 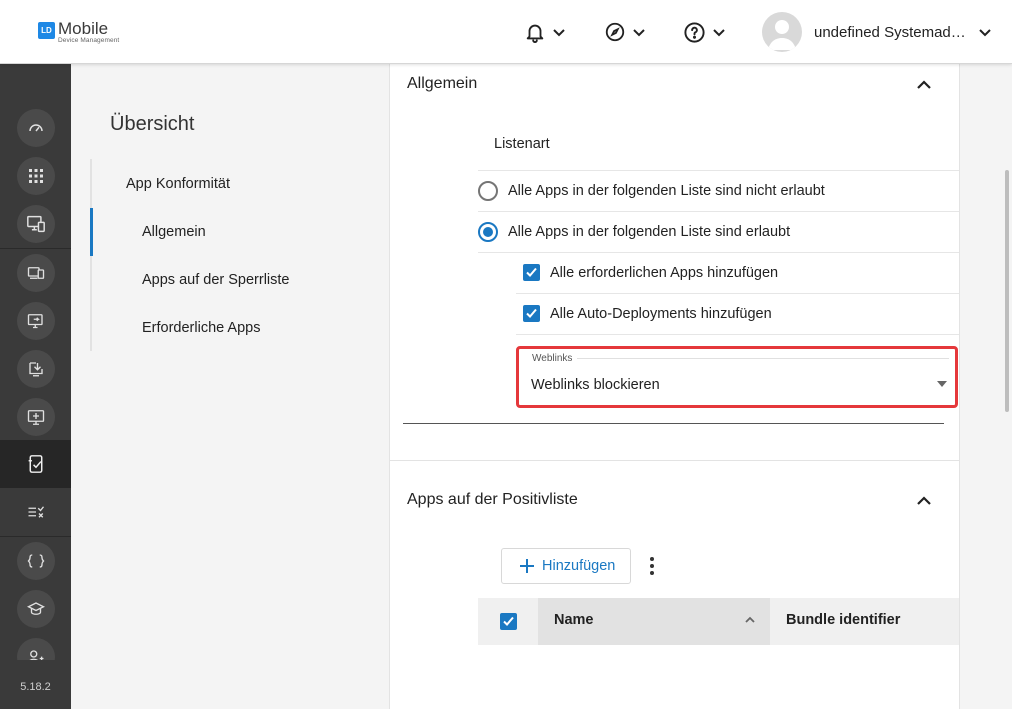 I want to click on divider, so click(x=673, y=423).